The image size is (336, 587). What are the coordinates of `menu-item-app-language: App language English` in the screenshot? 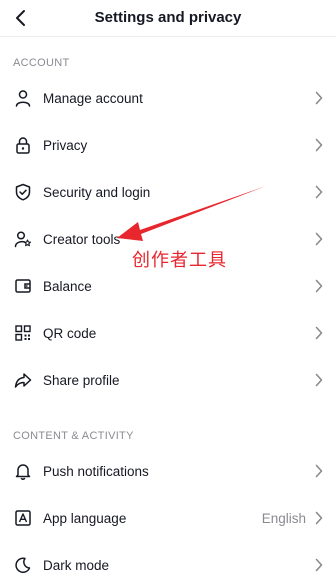 It's located at (168, 518).